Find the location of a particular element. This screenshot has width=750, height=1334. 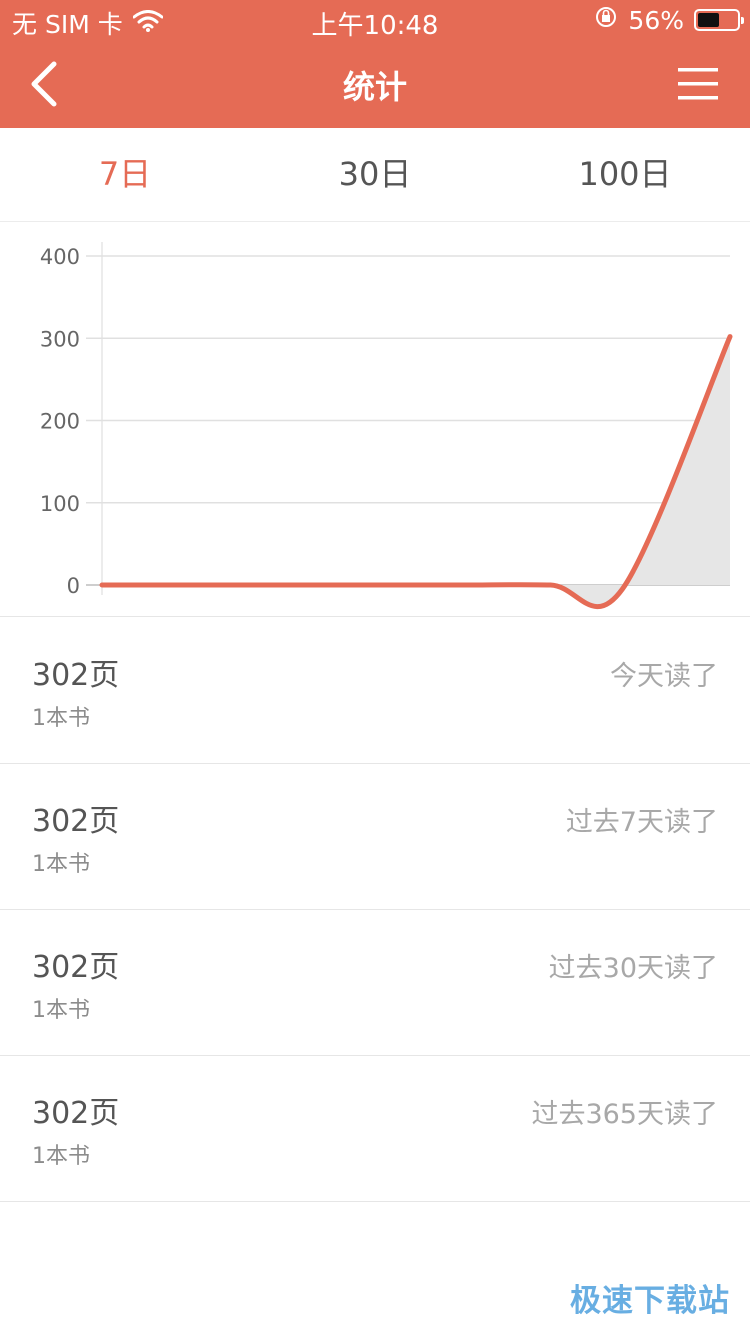

watermark-logo: 极速下载站 is located at coordinates (650, 1301).